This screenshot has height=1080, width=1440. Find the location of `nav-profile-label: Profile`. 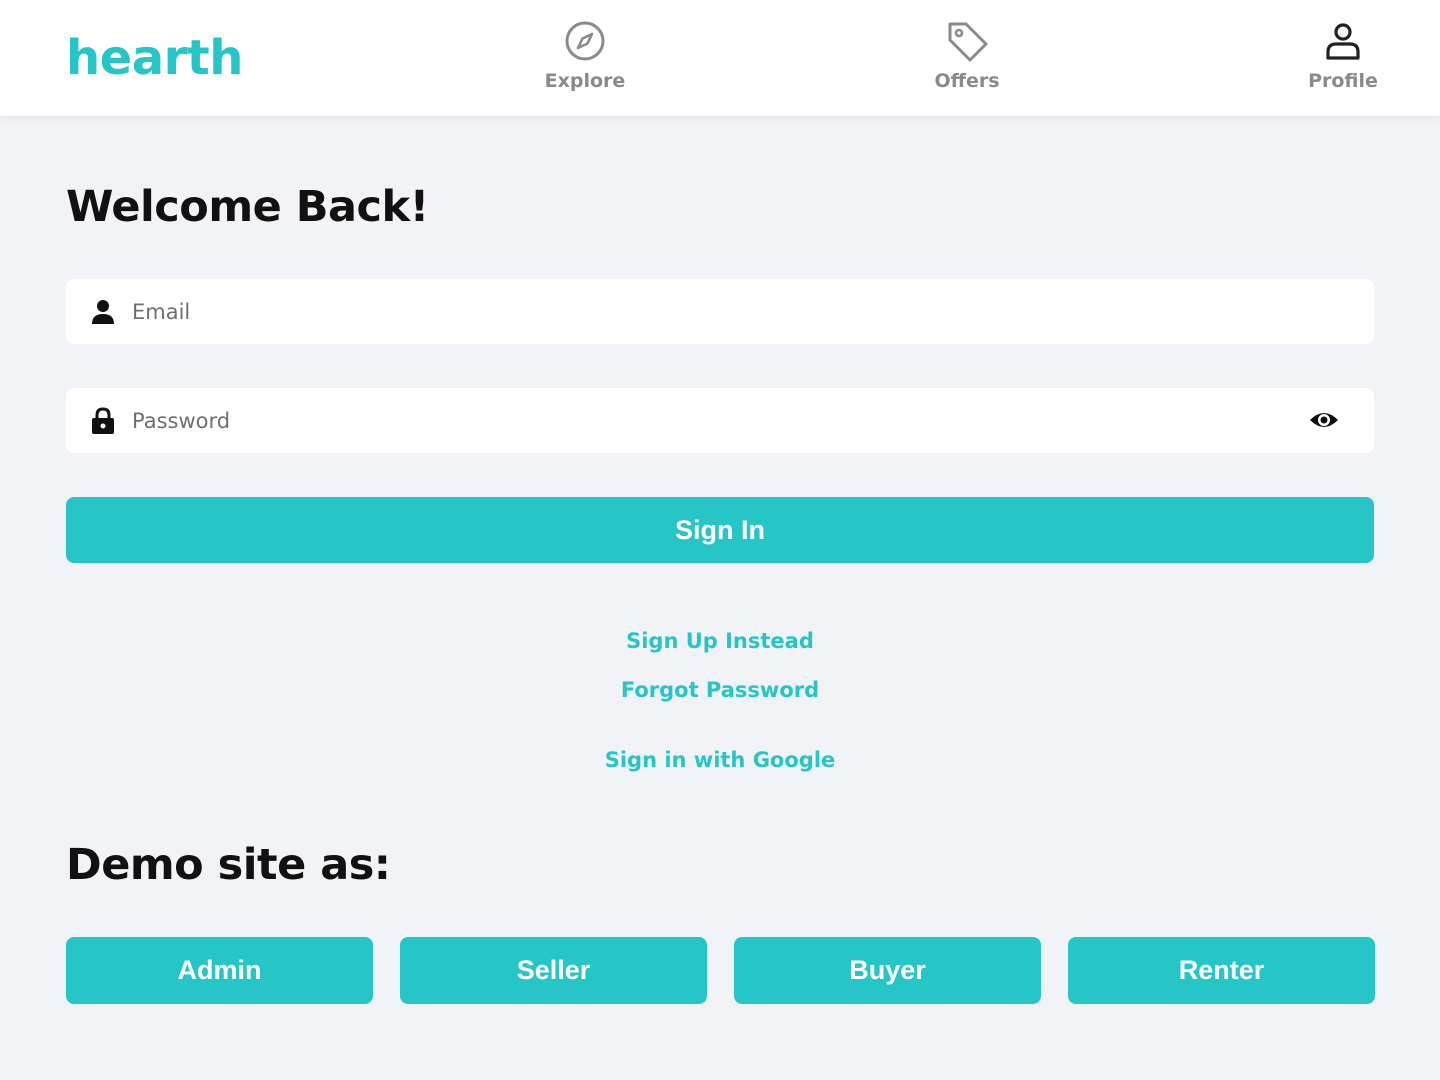

nav-profile-label: Profile is located at coordinates (1343, 81).